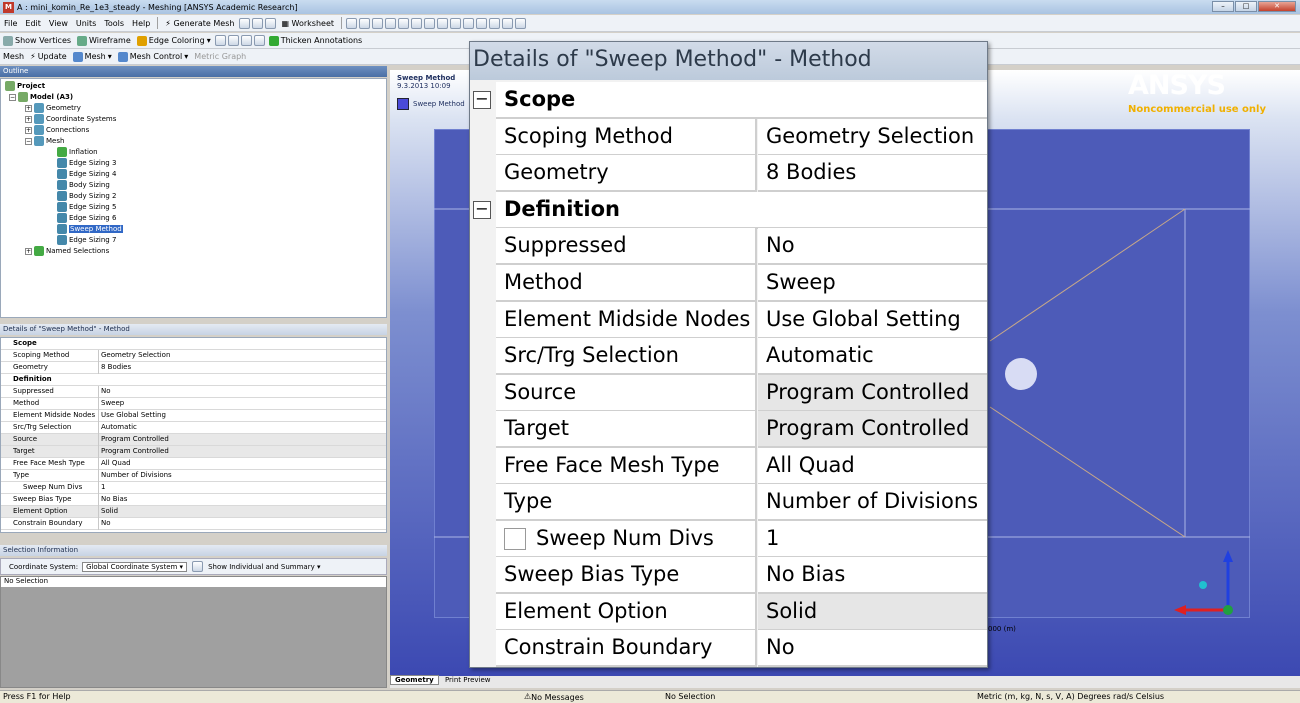 This screenshot has height=703, width=1300. Describe the element at coordinates (86, 163) in the screenshot. I see `tree-item-edge-sizing-3: Edge Sizing 3` at that location.